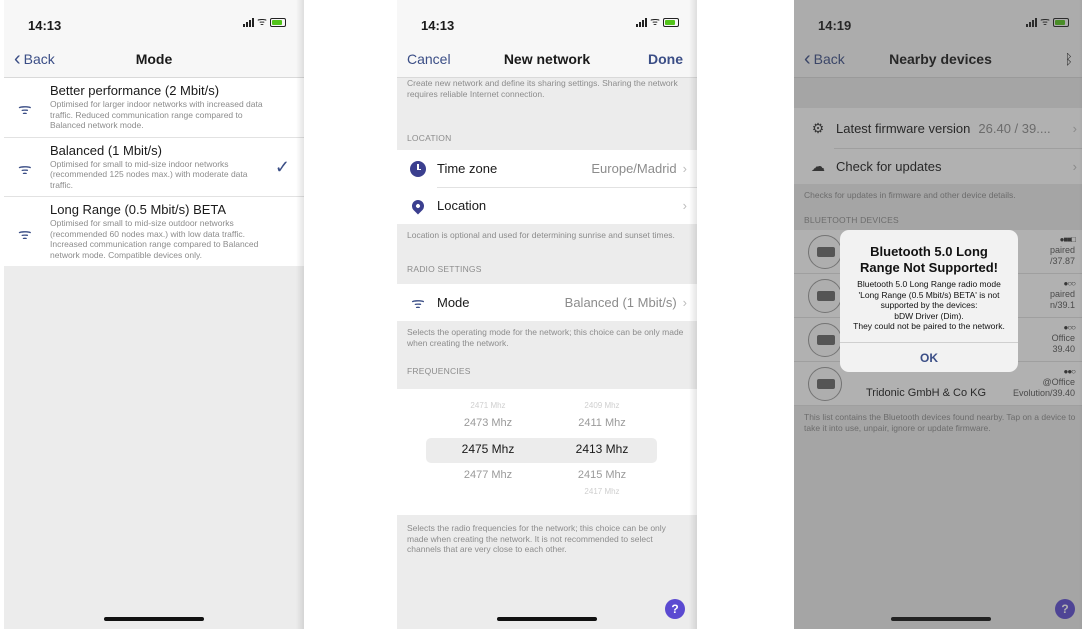  I want to click on picker-option: 2409 Mhz, so click(602, 406).